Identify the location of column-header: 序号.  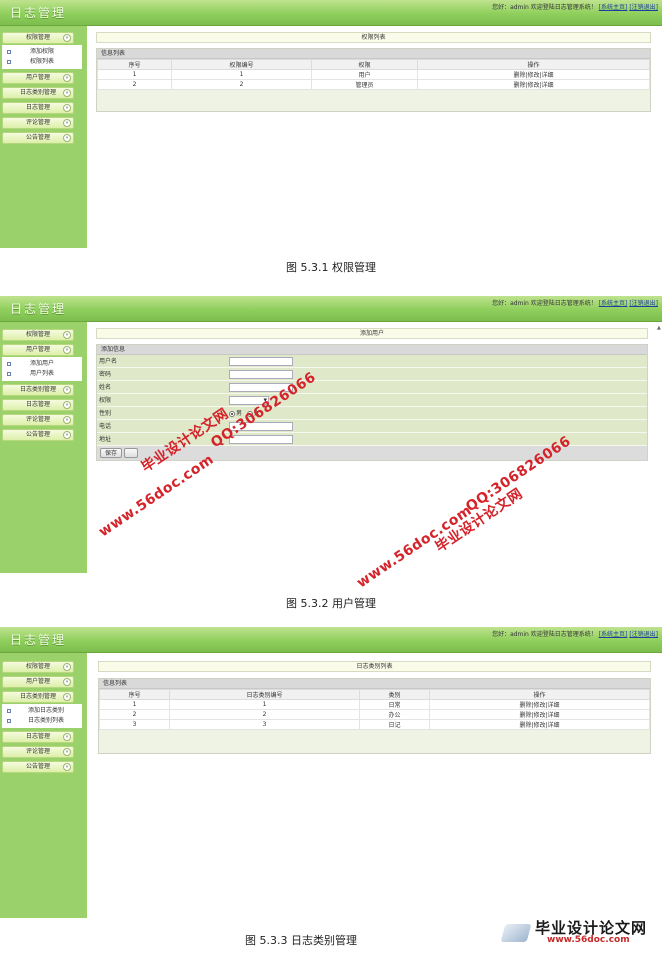
(134, 694).